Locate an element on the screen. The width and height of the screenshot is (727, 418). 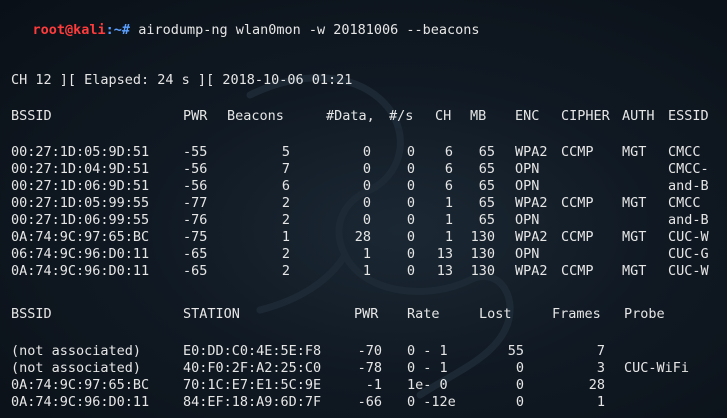
column-header: ENC is located at coordinates (527, 116).